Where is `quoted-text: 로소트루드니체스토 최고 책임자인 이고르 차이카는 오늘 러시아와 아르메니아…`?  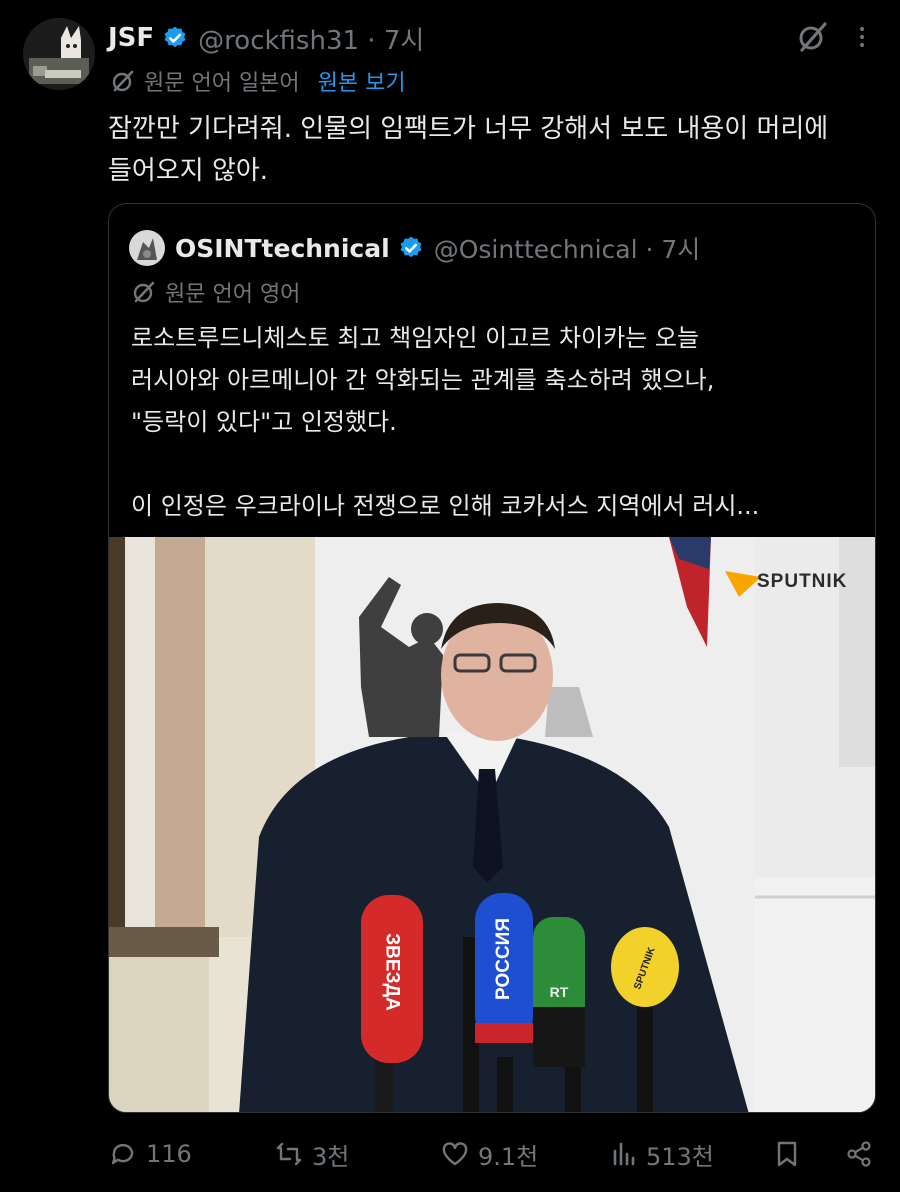
quoted-text: 로소트루드니체스토 최고 책임자인 이고르 차이카는 오늘 러시아와 아르메니아… is located at coordinates (496, 422).